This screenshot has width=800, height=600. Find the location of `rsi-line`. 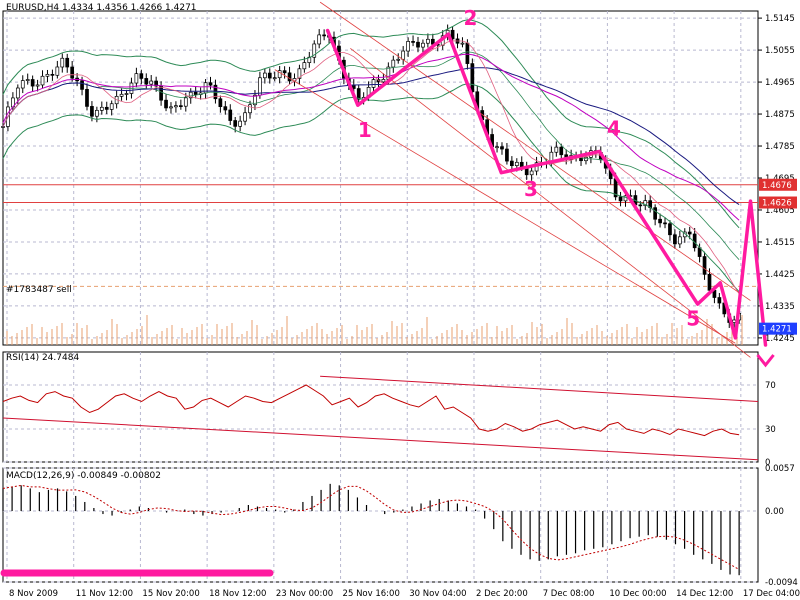

rsi-line is located at coordinates (371, 410).